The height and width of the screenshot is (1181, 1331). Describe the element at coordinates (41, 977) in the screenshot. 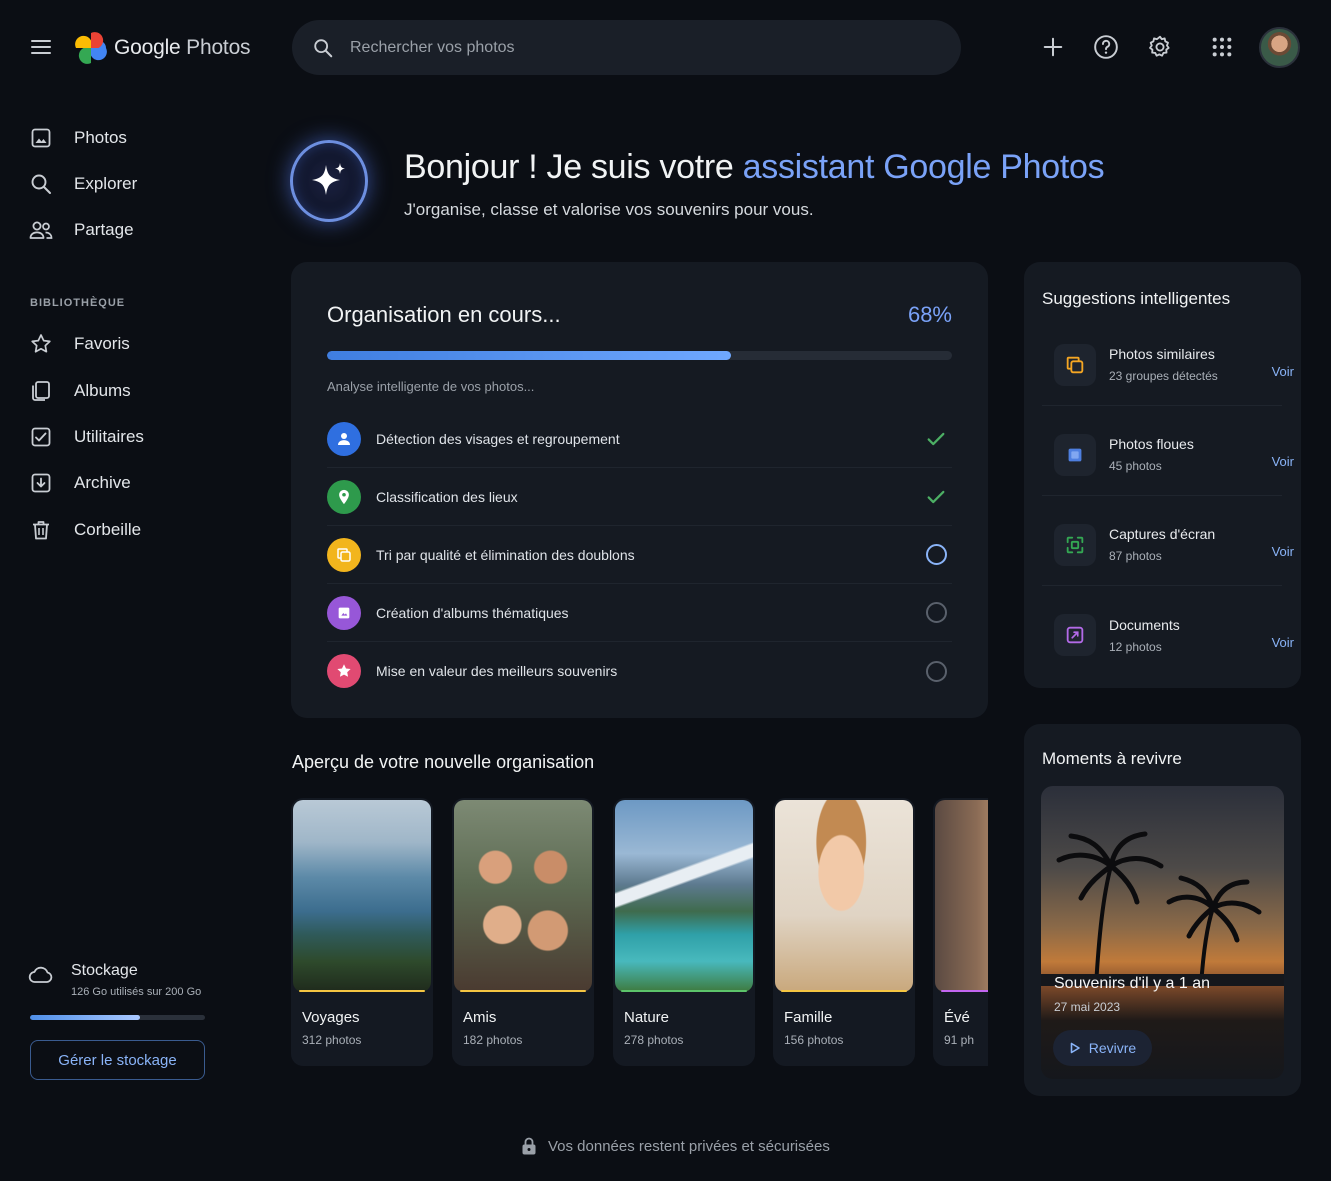

I see `cloud-icon` at that location.